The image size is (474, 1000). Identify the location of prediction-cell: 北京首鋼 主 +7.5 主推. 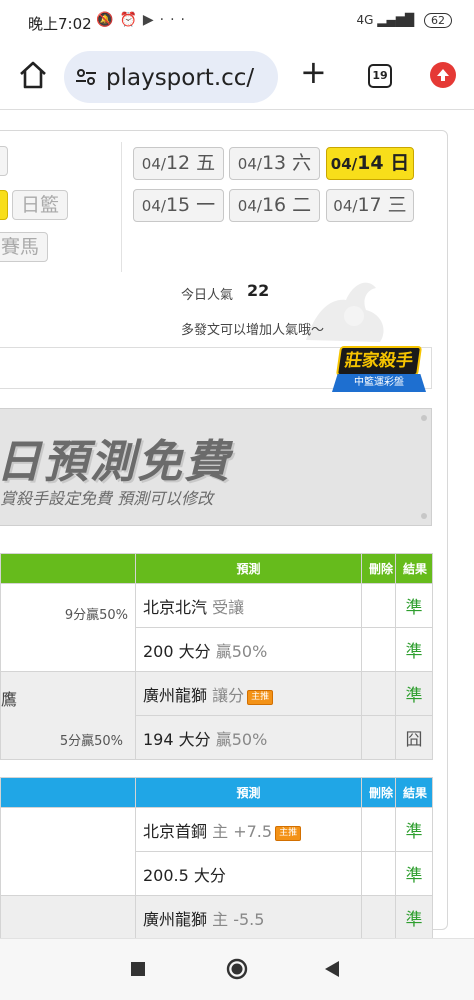
(248, 829).